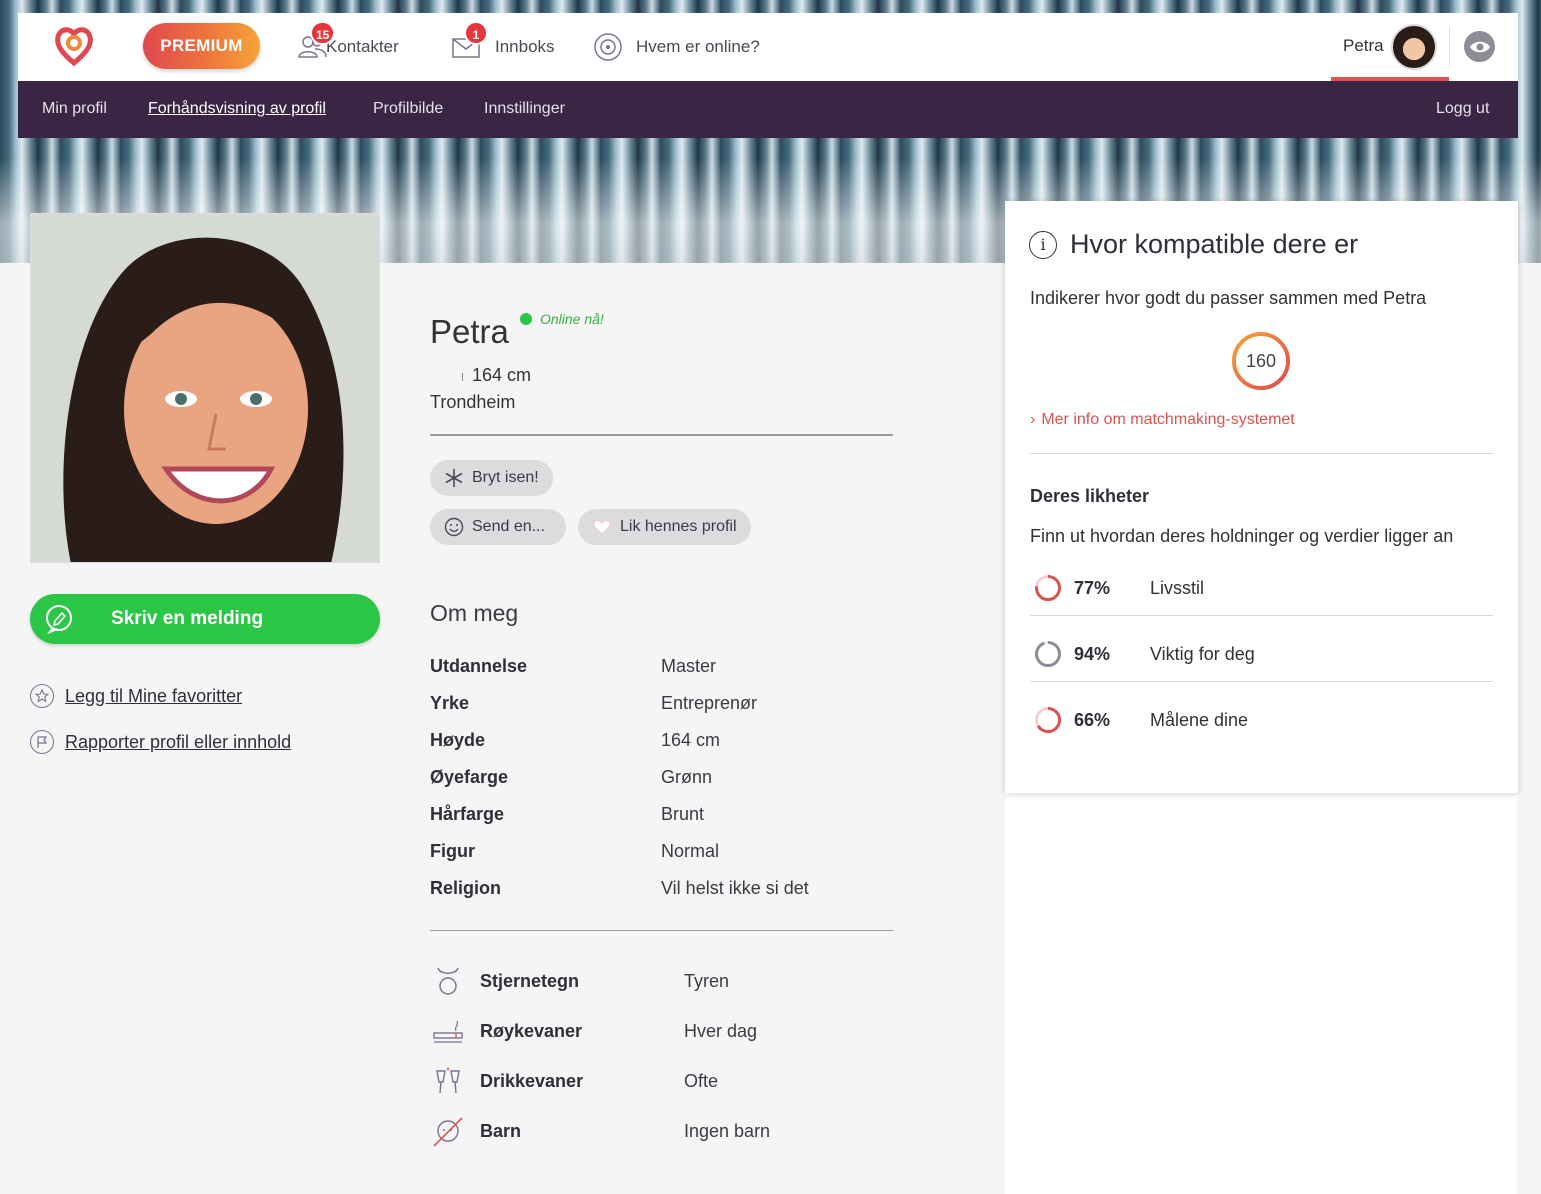 Image resolution: width=1541 pixels, height=1194 pixels. What do you see at coordinates (687, 777) in the screenshot?
I see `fact-value: Grønn` at bounding box center [687, 777].